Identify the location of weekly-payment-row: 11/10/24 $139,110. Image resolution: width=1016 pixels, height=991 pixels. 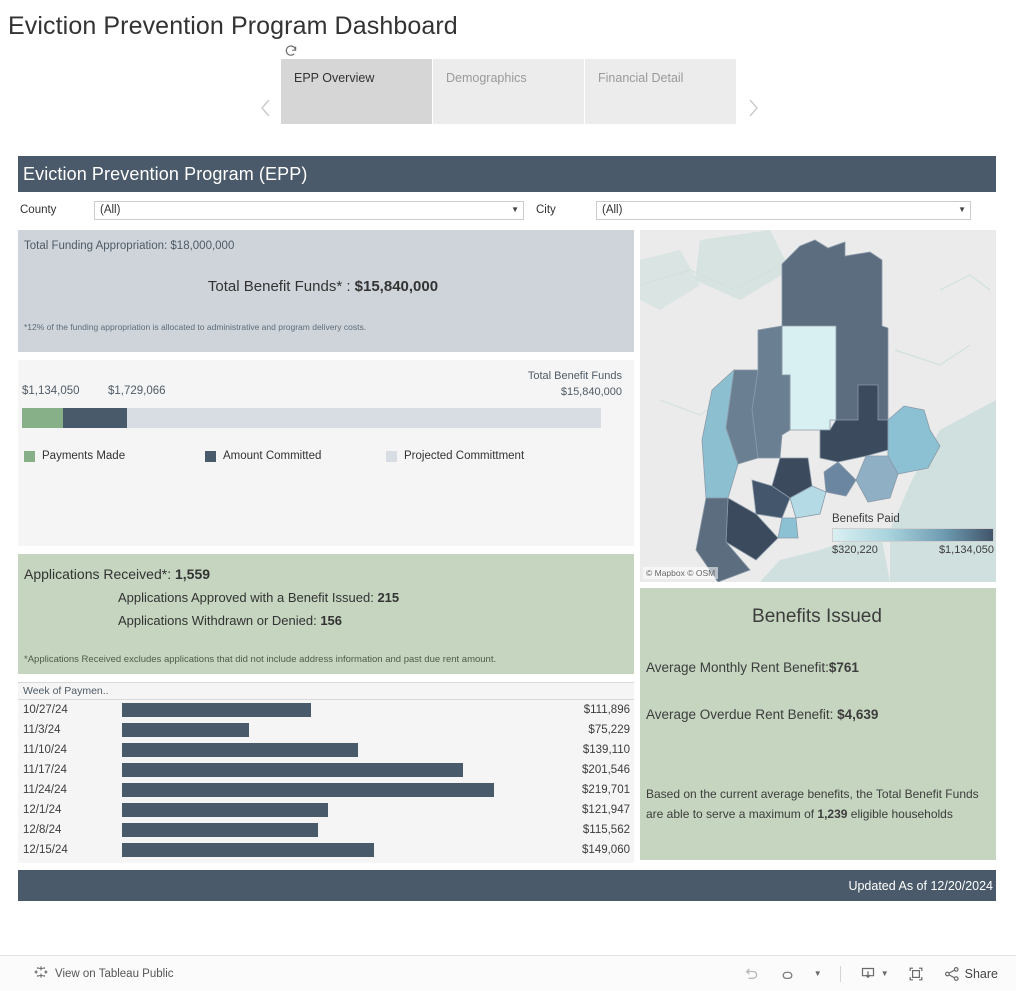
(326, 750).